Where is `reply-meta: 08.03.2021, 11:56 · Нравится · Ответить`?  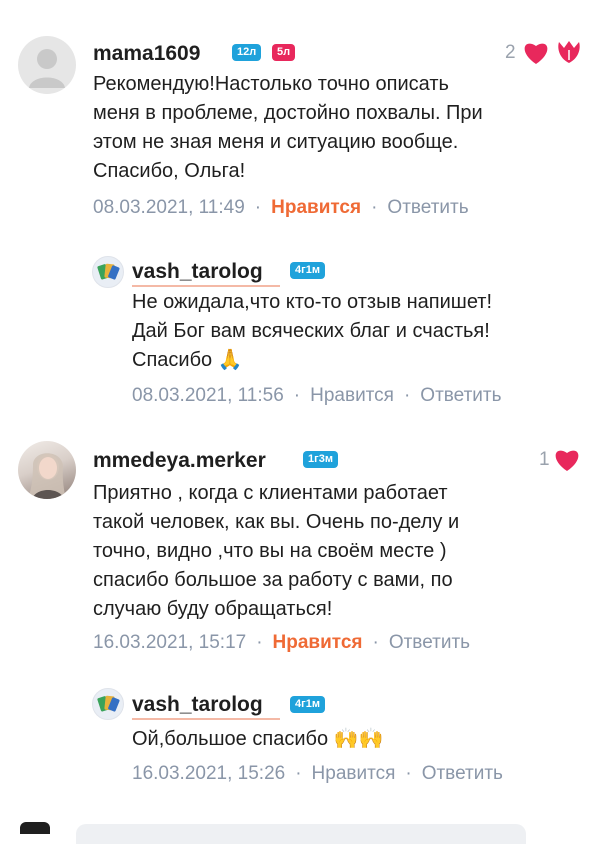 reply-meta: 08.03.2021, 11:56 · Нравится · Ответить is located at coordinates (317, 396).